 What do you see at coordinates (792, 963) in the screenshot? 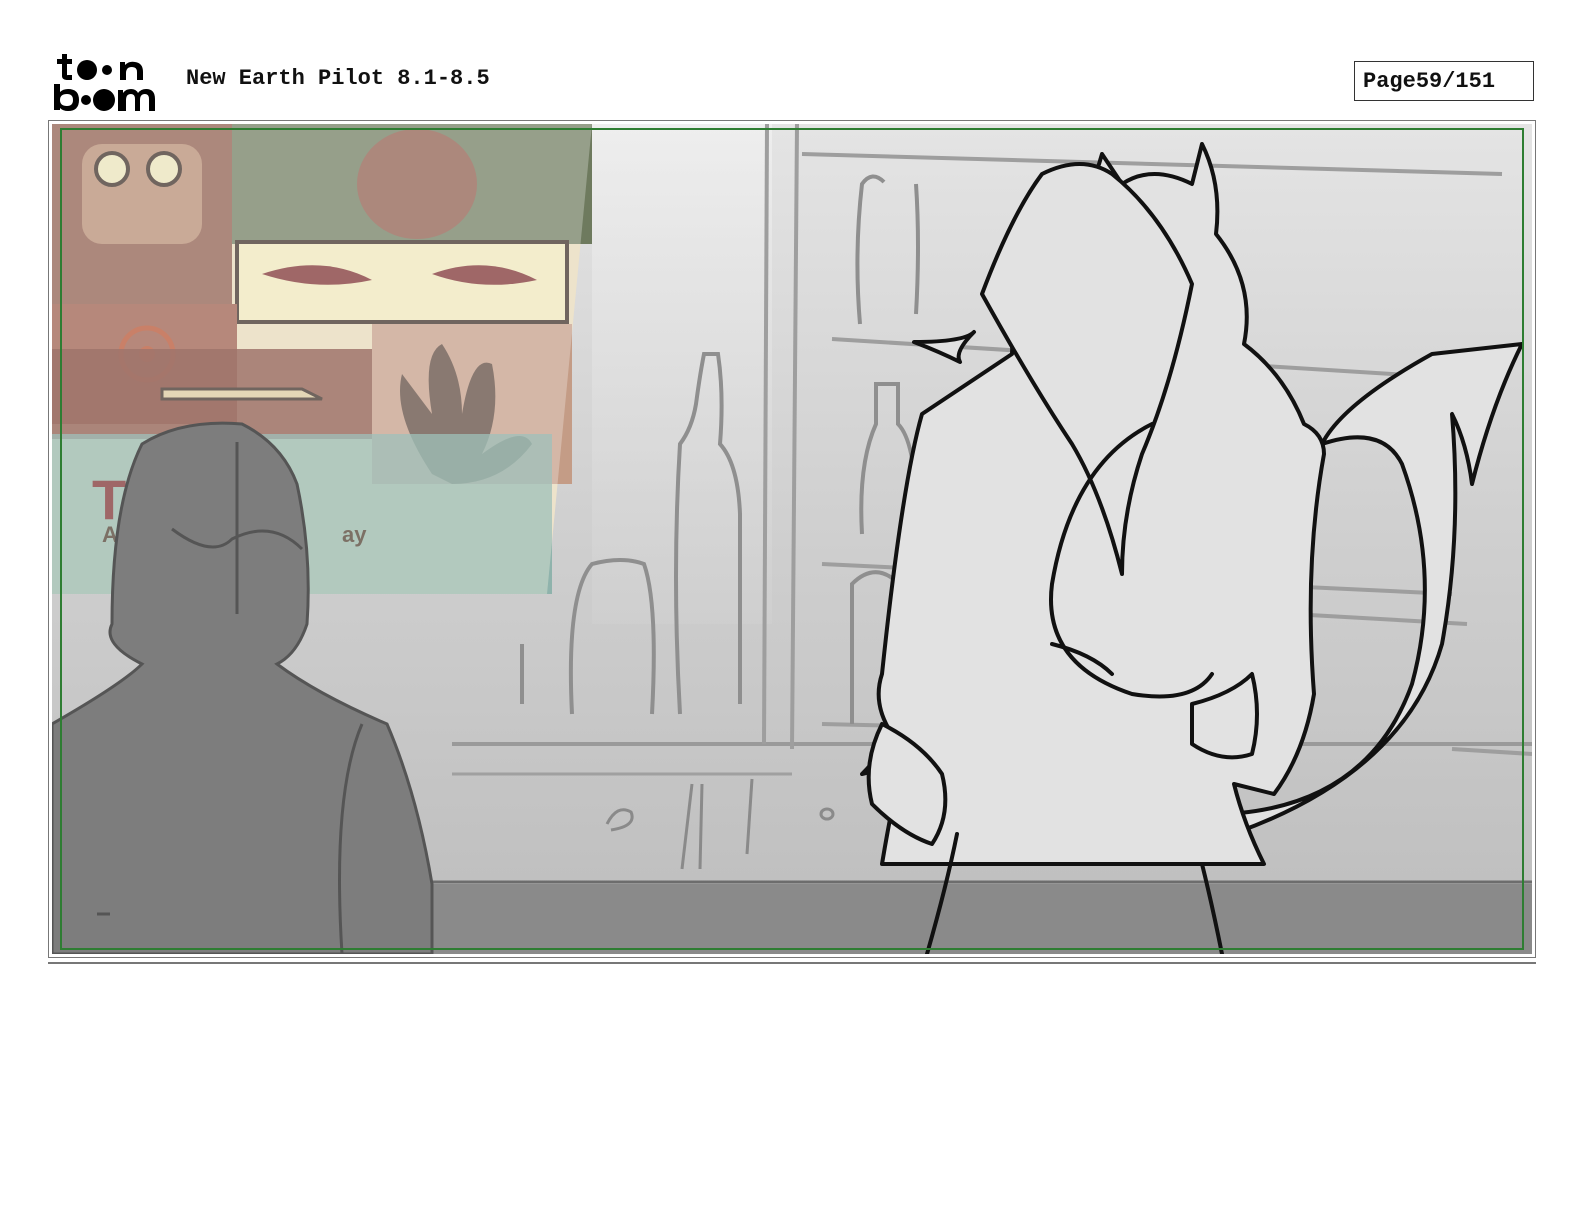
I see `panel-bottom-rule` at bounding box center [792, 963].